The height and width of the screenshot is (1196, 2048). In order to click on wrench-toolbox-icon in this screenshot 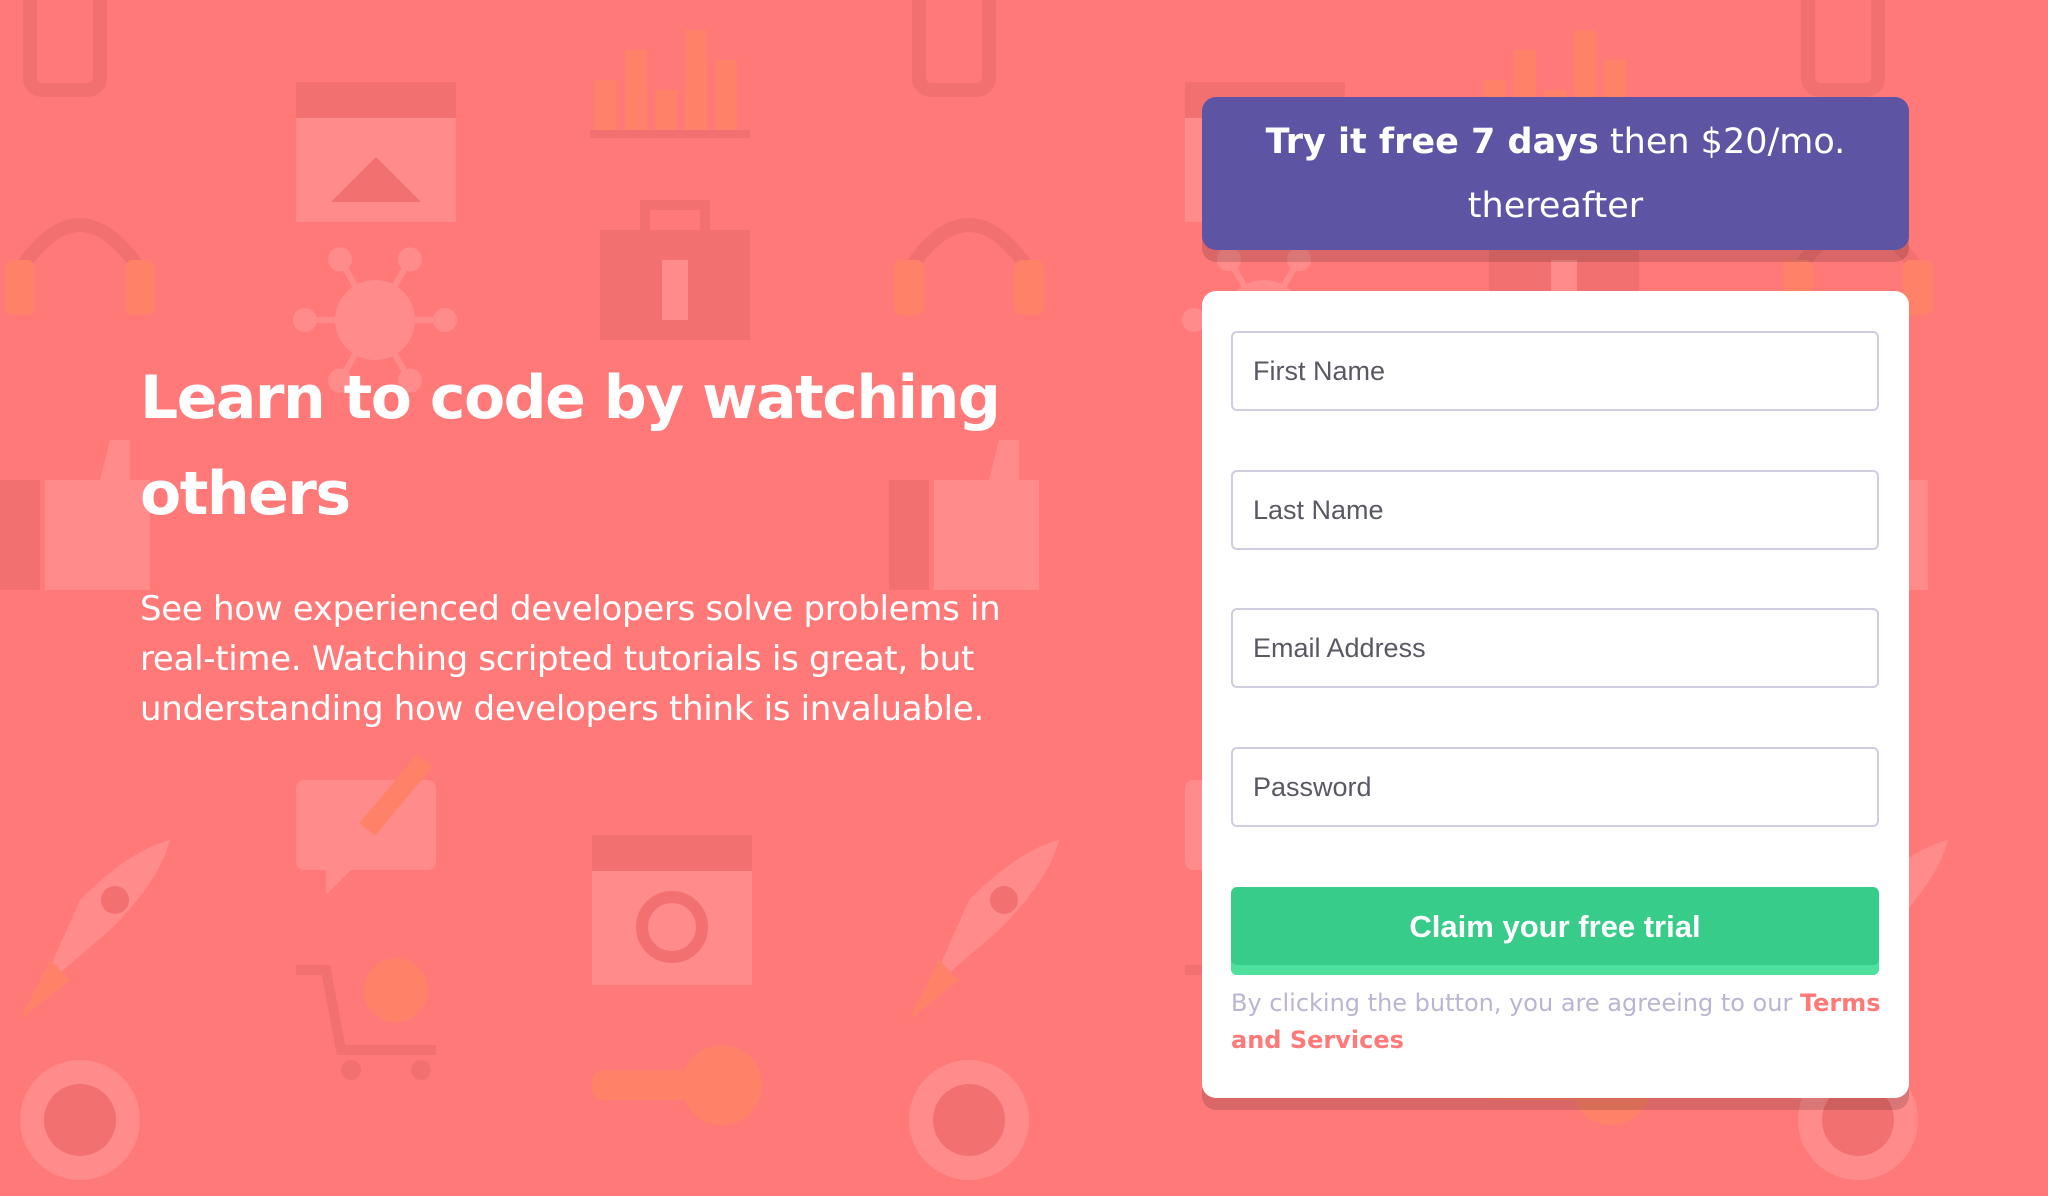, I will do `click(675, 270)`.